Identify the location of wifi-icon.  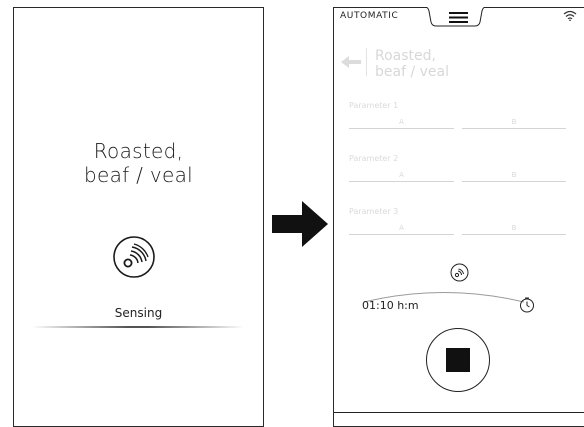
(570, 15).